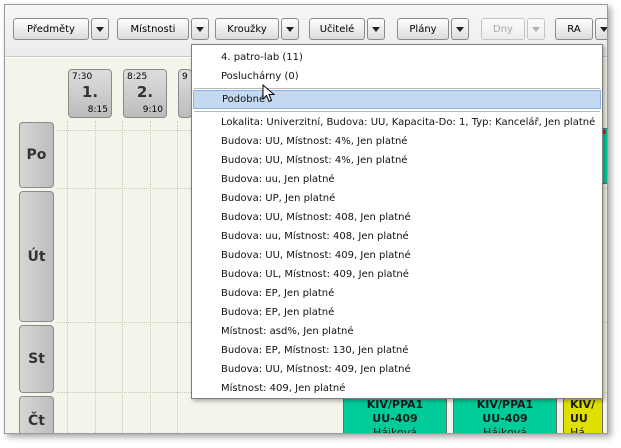 The height and width of the screenshot is (448, 621). What do you see at coordinates (36, 256) in the screenshot?
I see `day-header-ut: Út` at bounding box center [36, 256].